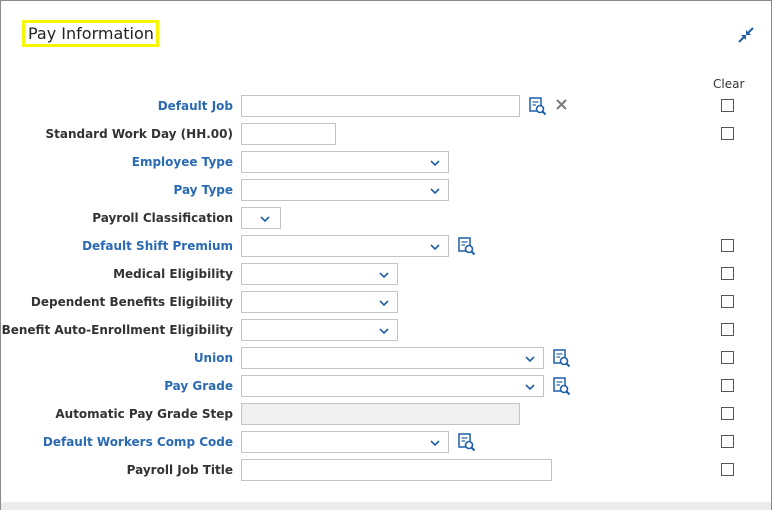  What do you see at coordinates (727, 105) in the screenshot?
I see `clear-checkbox-default-job` at bounding box center [727, 105].